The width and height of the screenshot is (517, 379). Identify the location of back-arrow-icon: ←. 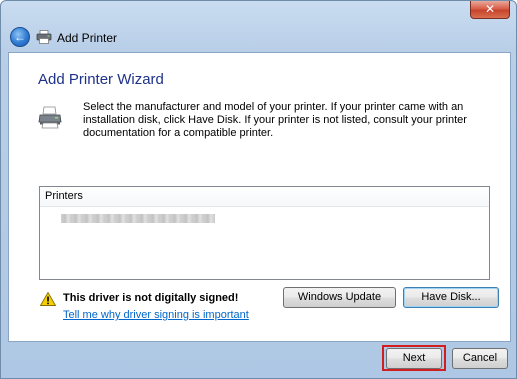
(20, 37).